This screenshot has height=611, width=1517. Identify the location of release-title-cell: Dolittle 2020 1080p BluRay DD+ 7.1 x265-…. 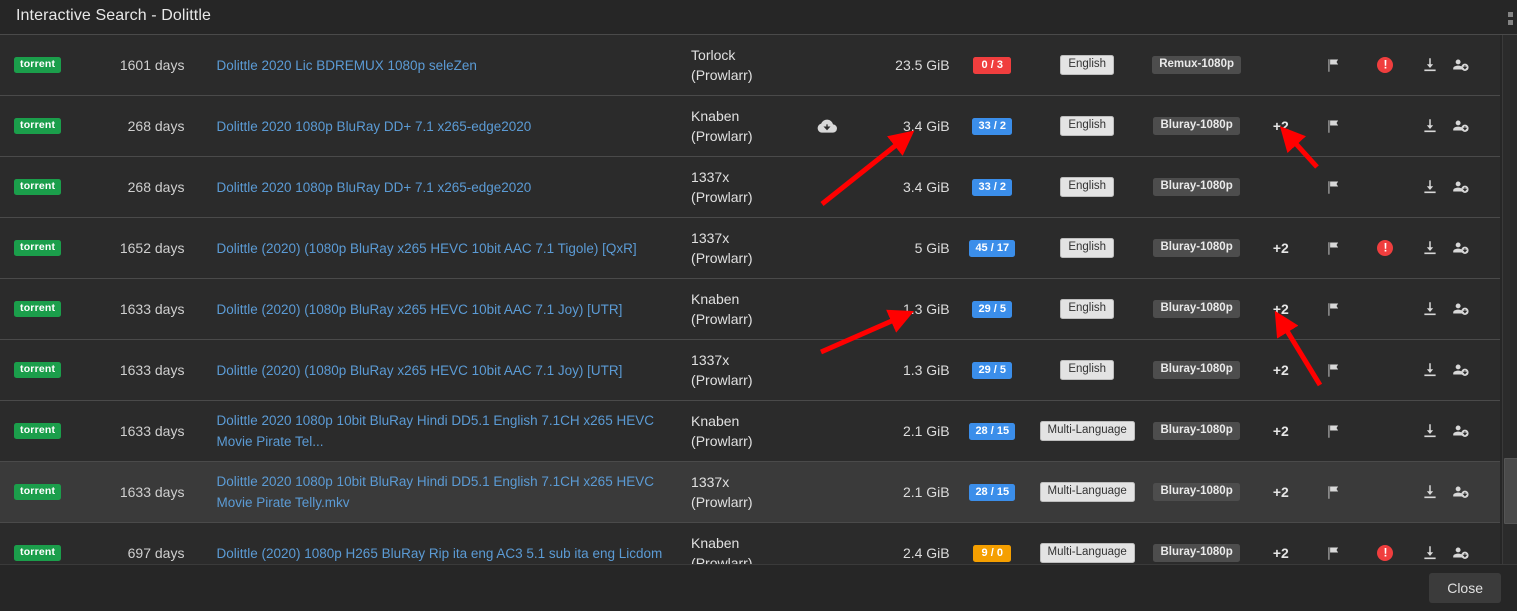
(442, 187).